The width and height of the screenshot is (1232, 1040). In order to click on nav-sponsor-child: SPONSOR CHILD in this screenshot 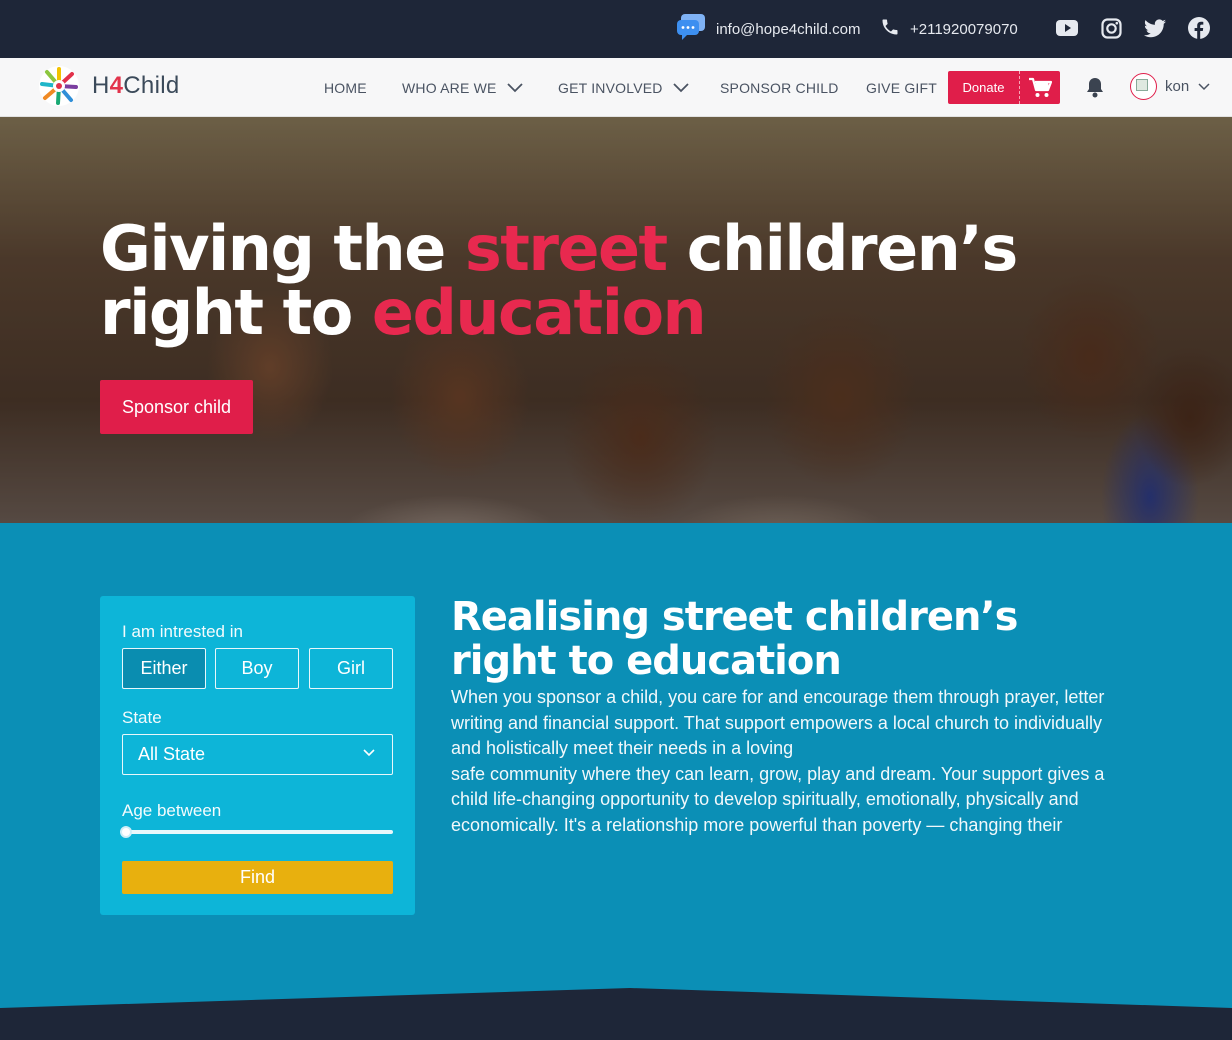, I will do `click(779, 87)`.